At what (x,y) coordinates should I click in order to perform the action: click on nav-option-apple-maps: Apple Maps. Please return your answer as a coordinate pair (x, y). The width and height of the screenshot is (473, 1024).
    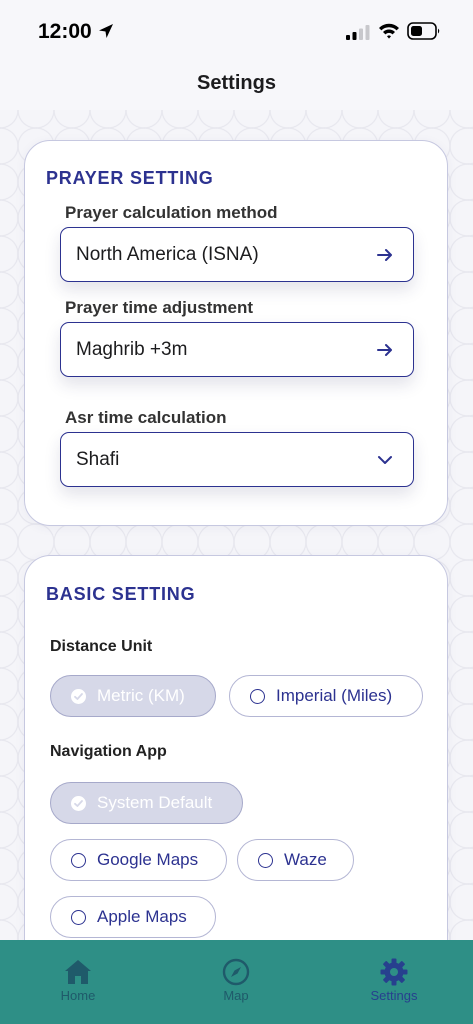
    Looking at the image, I should click on (133, 917).